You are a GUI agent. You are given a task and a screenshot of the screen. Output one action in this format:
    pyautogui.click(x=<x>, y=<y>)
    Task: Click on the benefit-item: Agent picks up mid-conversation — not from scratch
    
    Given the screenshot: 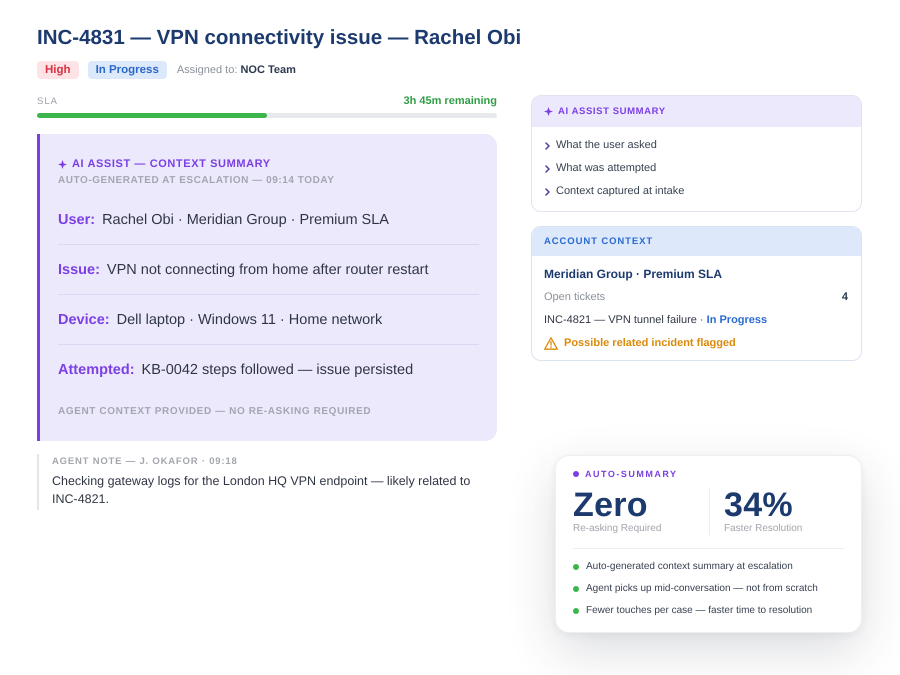 What is the action you would take?
    pyautogui.click(x=702, y=589)
    